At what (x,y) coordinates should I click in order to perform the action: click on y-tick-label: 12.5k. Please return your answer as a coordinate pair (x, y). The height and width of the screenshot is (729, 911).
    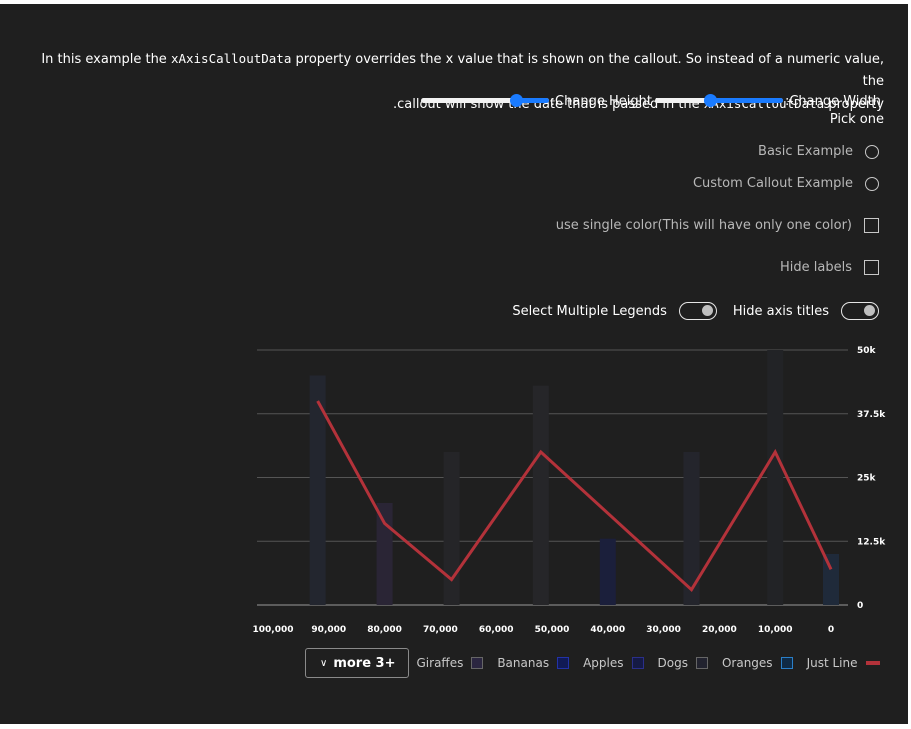
    Looking at the image, I should click on (871, 542).